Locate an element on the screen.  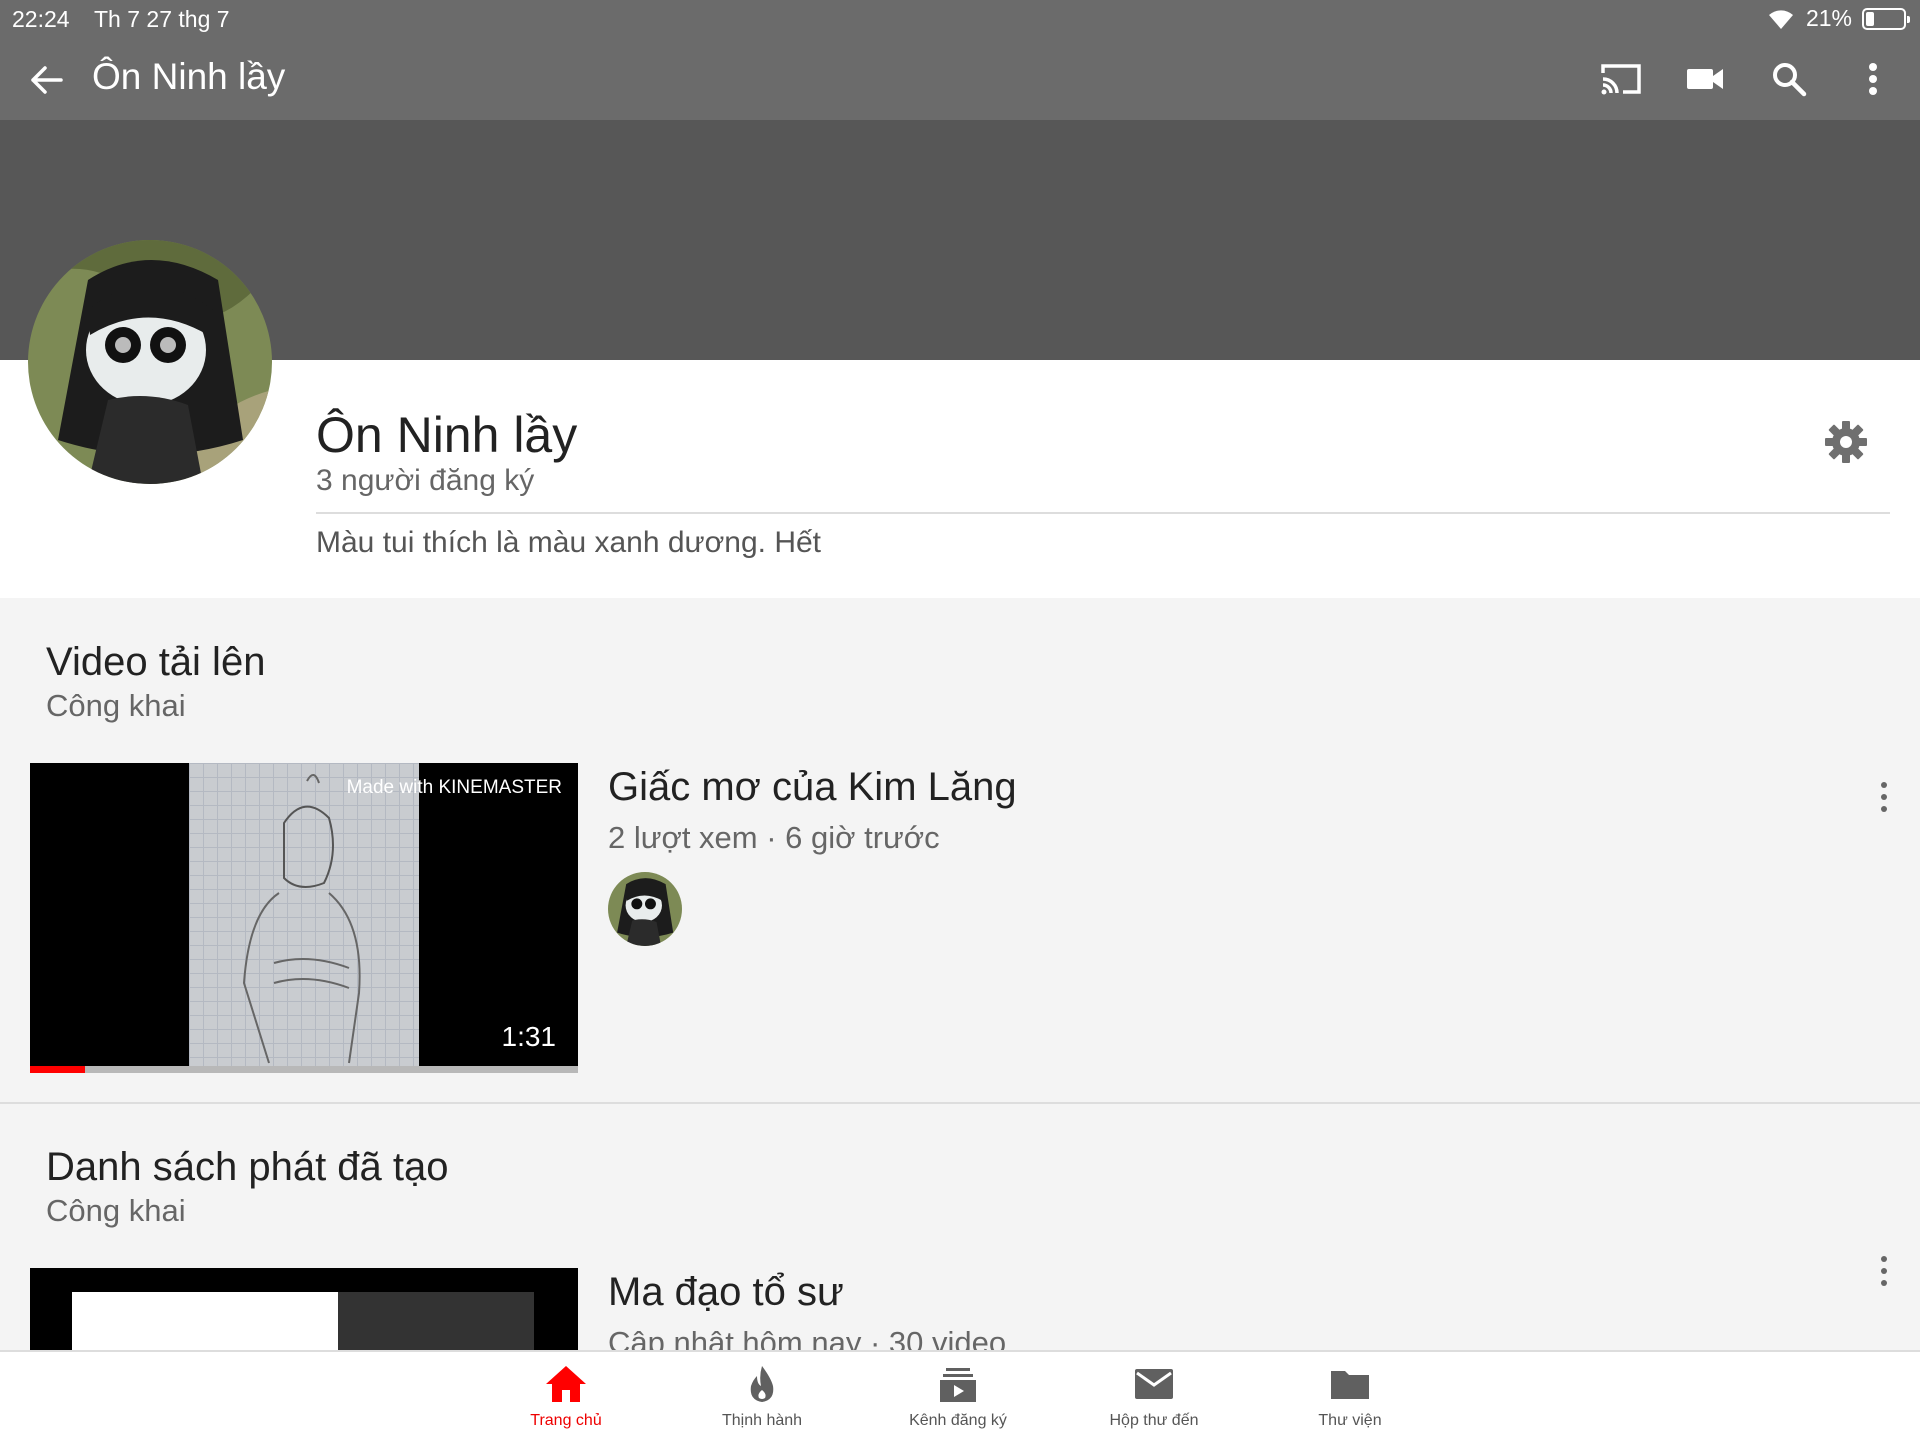
nav-library-label: Thư viện is located at coordinates (1350, 1420).